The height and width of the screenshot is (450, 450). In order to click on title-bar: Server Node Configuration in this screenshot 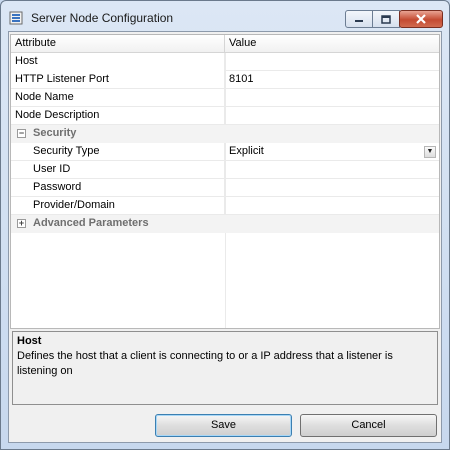, I will do `click(225, 16)`.